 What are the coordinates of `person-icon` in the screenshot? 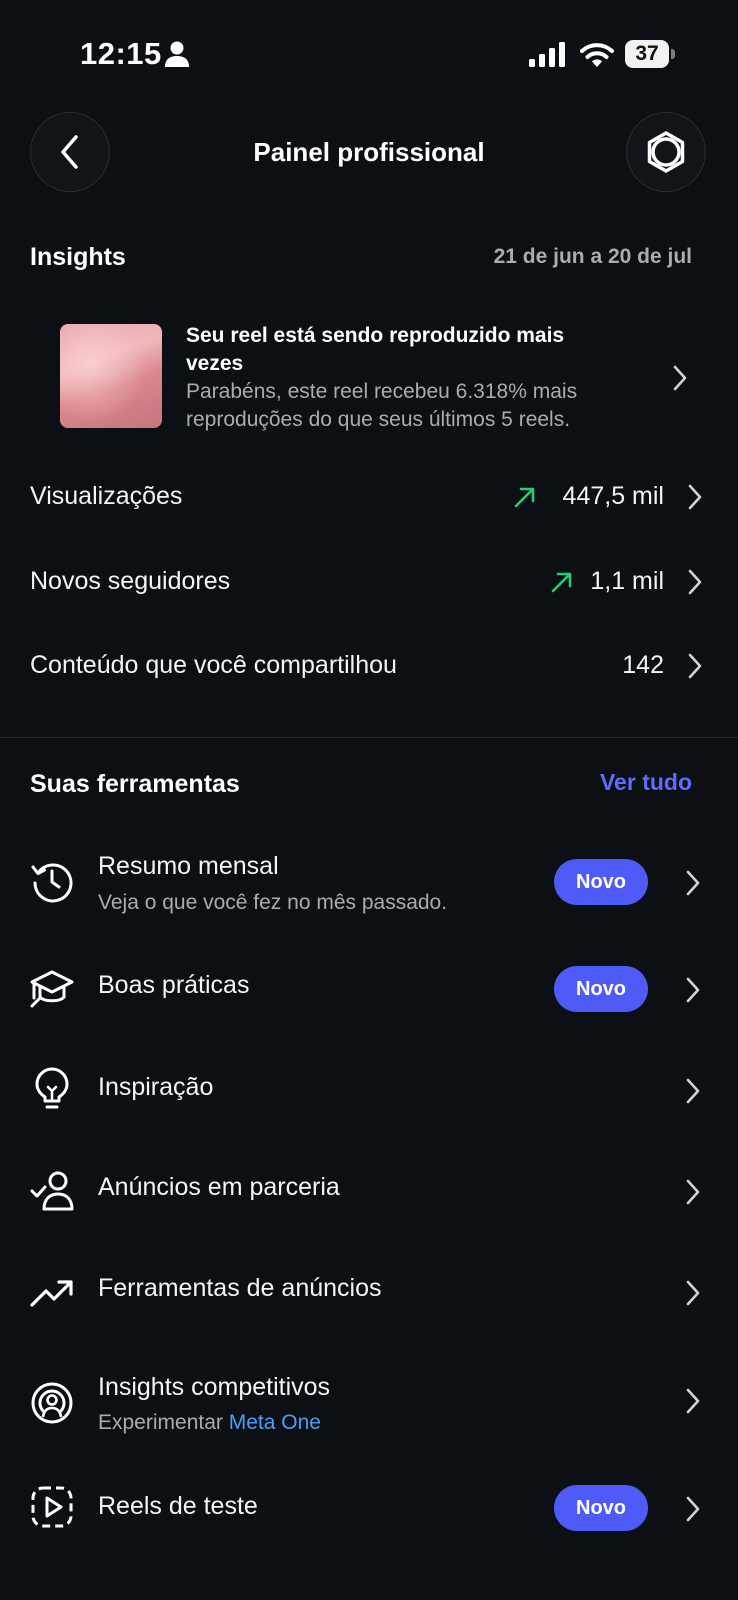 It's located at (177, 54).